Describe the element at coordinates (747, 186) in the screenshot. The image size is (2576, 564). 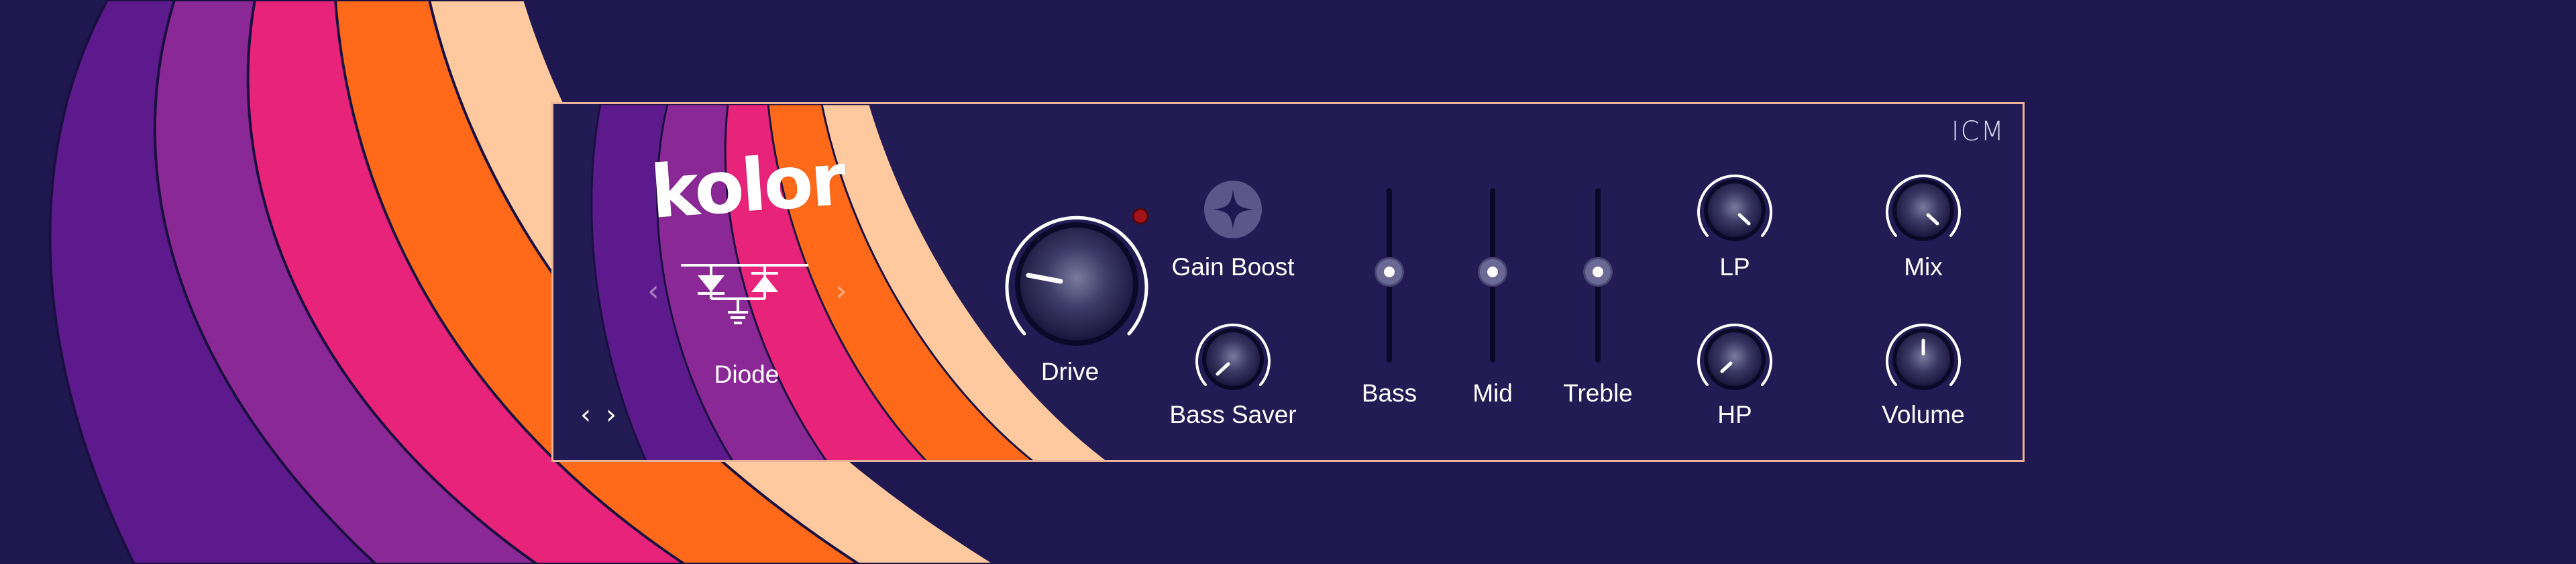
I see `kolor-logo: kolor` at that location.